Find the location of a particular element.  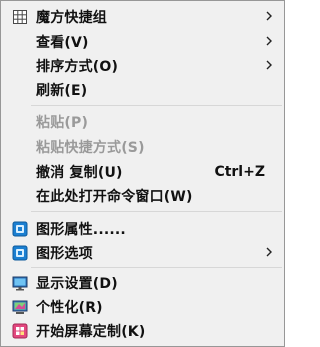

menu-item-label: 显示设置(D) is located at coordinates (77, 284).